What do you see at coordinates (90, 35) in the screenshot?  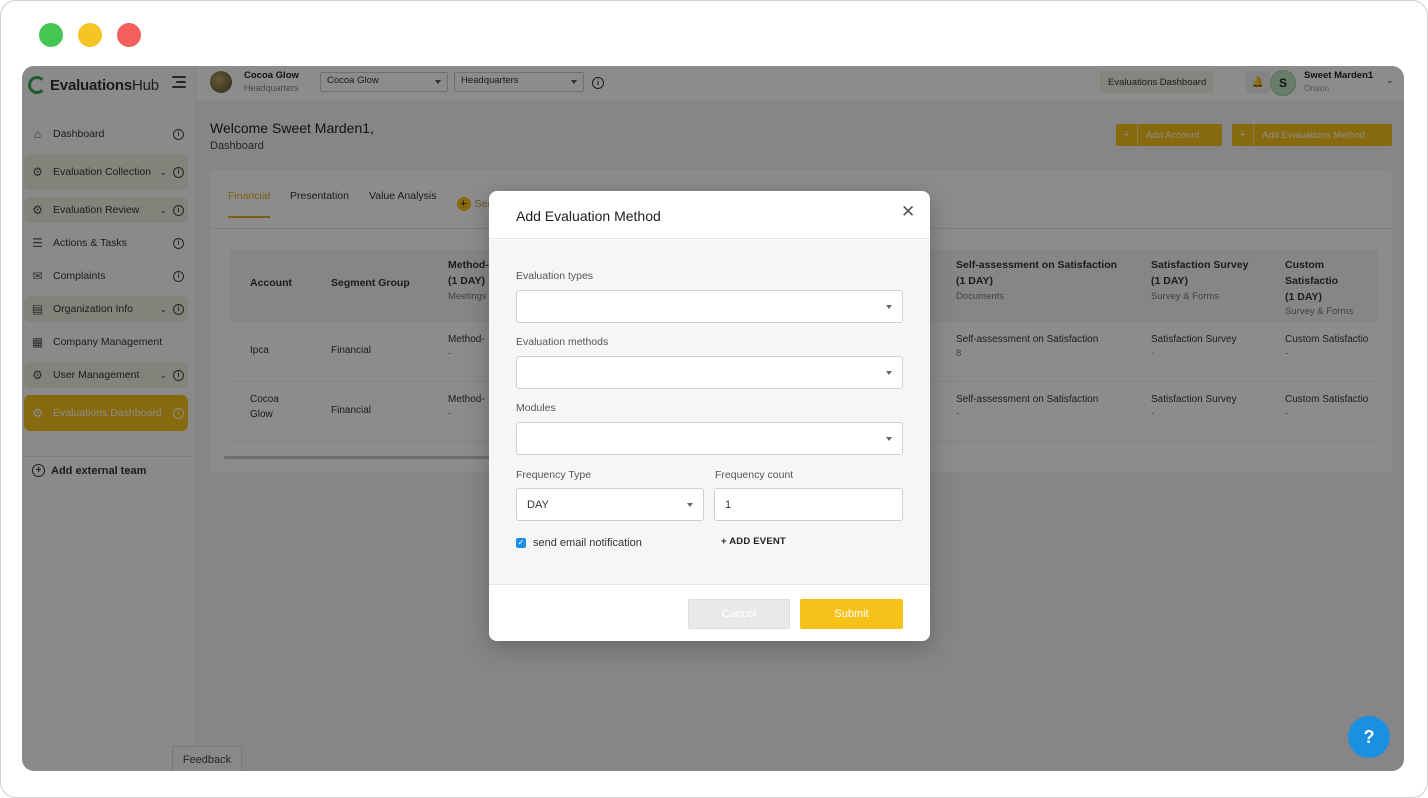 I see `window-minimize-button` at bounding box center [90, 35].